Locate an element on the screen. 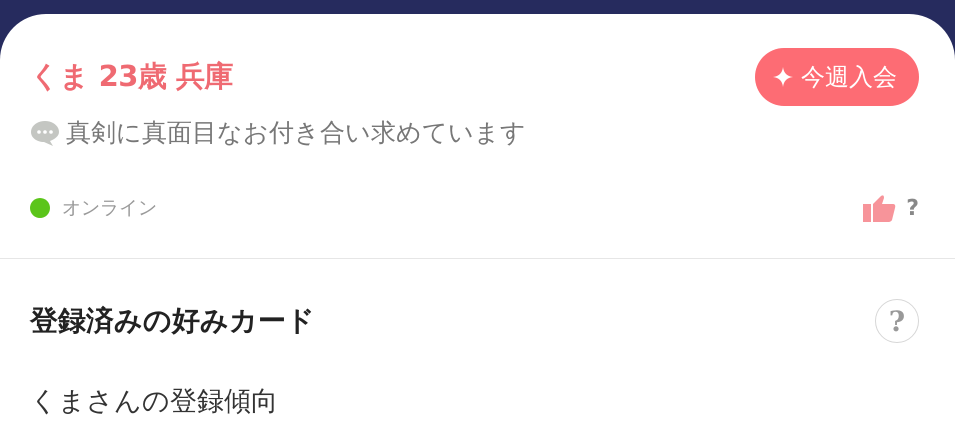 The image size is (955, 425). like-mark: ? is located at coordinates (912, 208).